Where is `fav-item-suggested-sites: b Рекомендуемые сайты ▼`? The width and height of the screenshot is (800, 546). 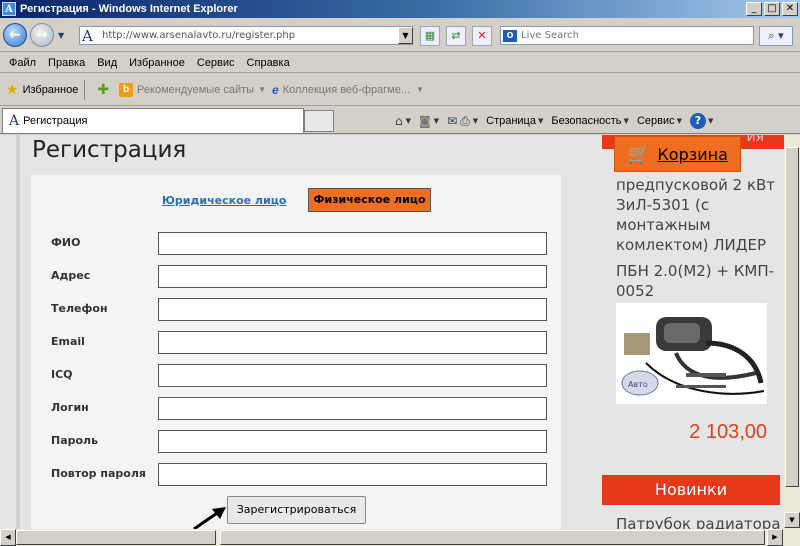
fav-item-suggested-sites: b Рекомендуемые сайты ▼ is located at coordinates (192, 89).